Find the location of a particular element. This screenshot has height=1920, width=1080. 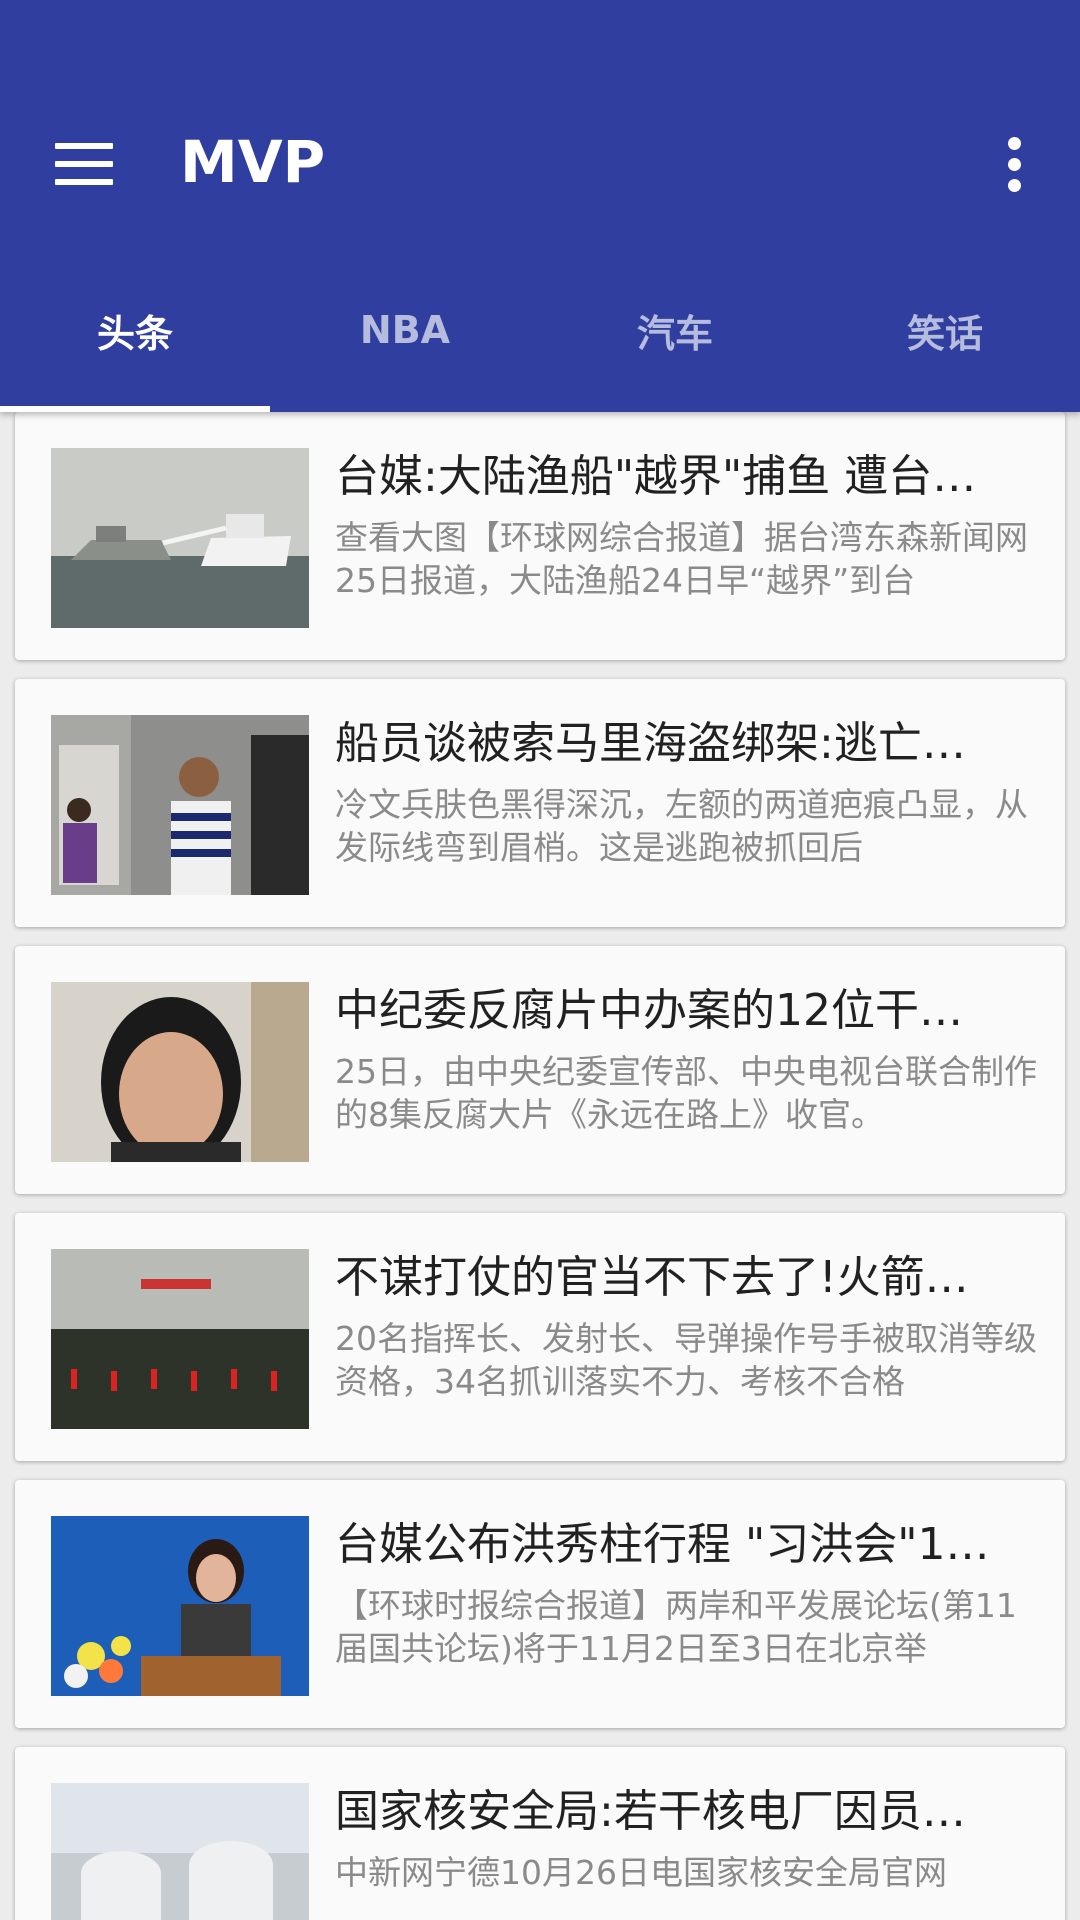

news-description: 冷文兵肤色黑得深沉，左额的两道疤痕凸显，从发际线弯到眉梢。这是逃跑被抓回后 is located at coordinates (681, 826).